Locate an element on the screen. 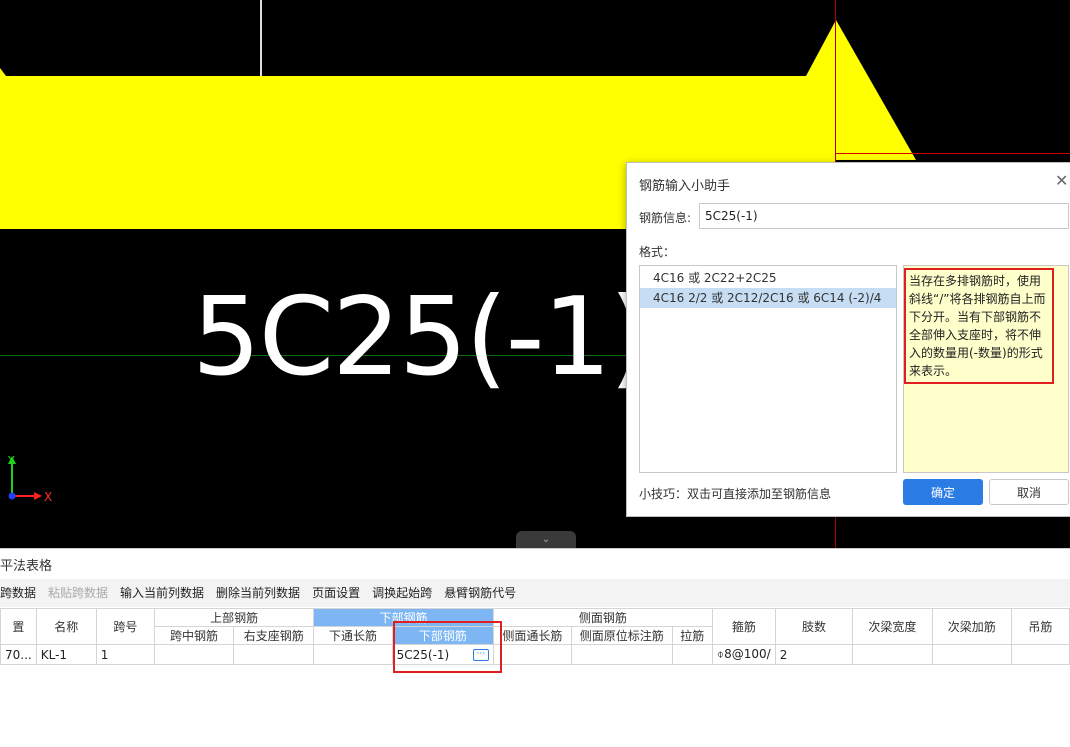  cancel-button: 取消 is located at coordinates (1029, 492).